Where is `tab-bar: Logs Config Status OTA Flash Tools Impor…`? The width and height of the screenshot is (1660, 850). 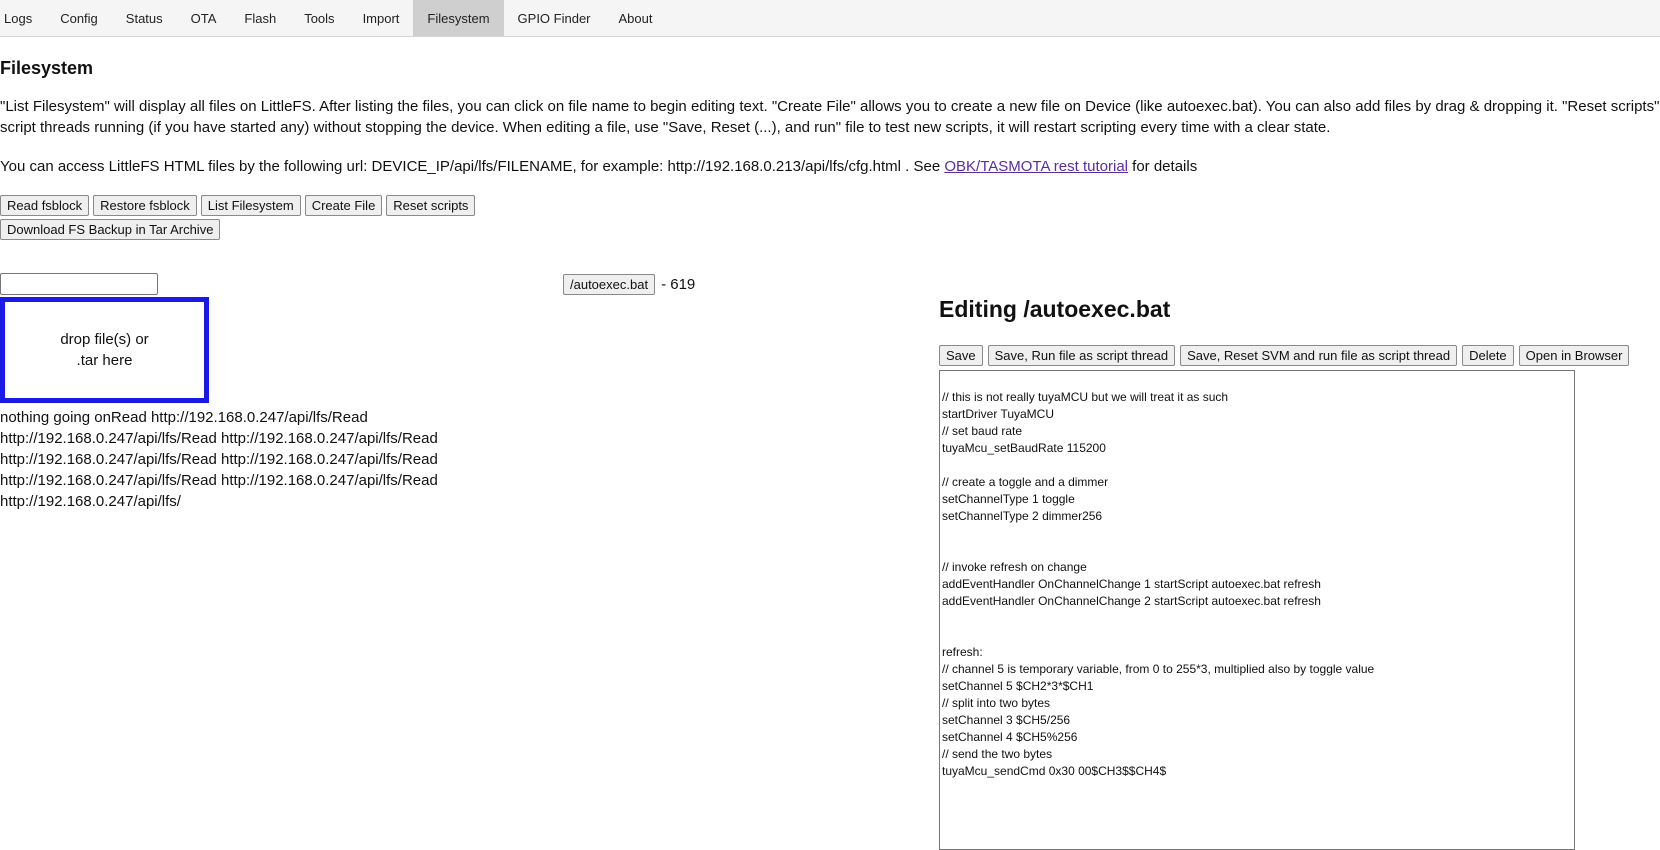
tab-bar: Logs Config Status OTA Flash Tools Impor… is located at coordinates (830, 18).